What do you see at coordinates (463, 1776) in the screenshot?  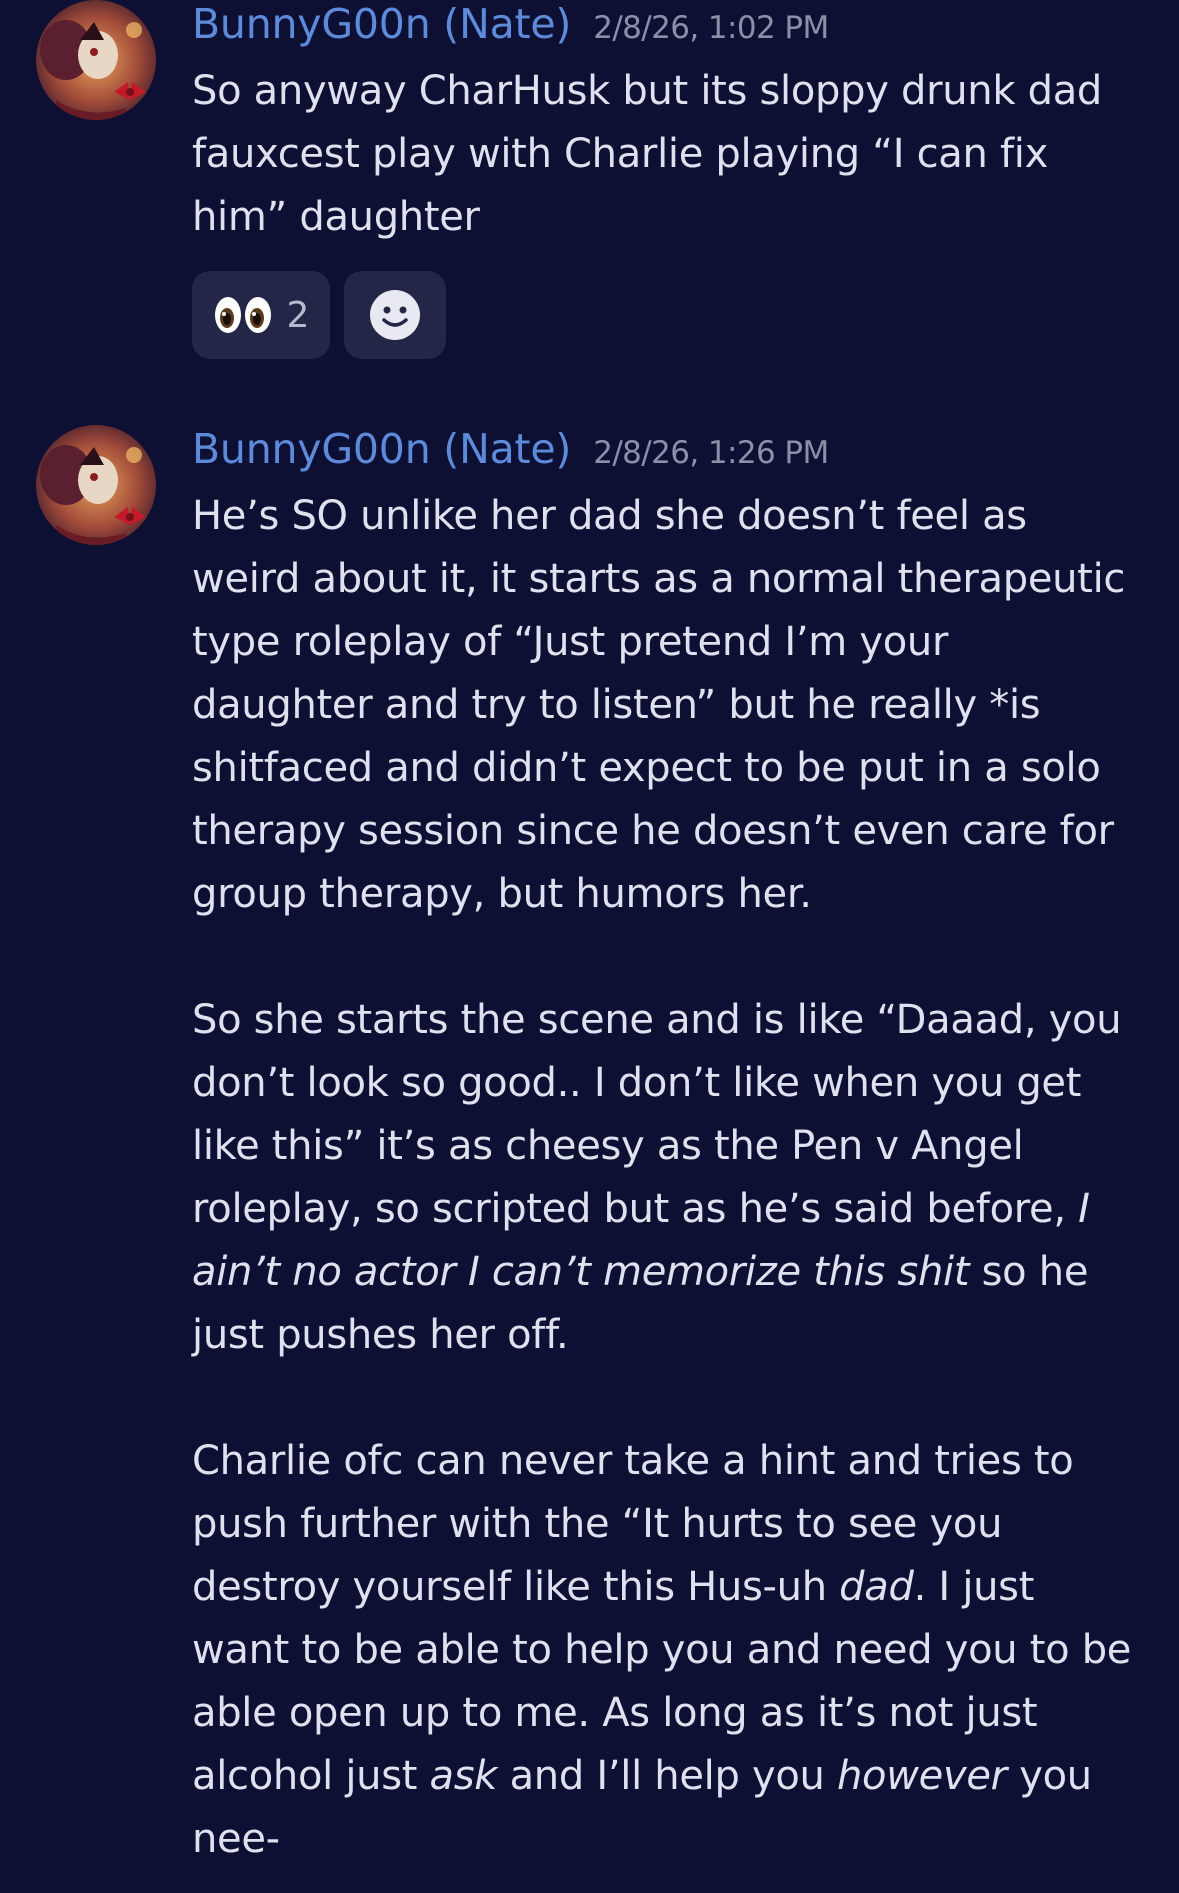 I see `italic-text-span: ask` at bounding box center [463, 1776].